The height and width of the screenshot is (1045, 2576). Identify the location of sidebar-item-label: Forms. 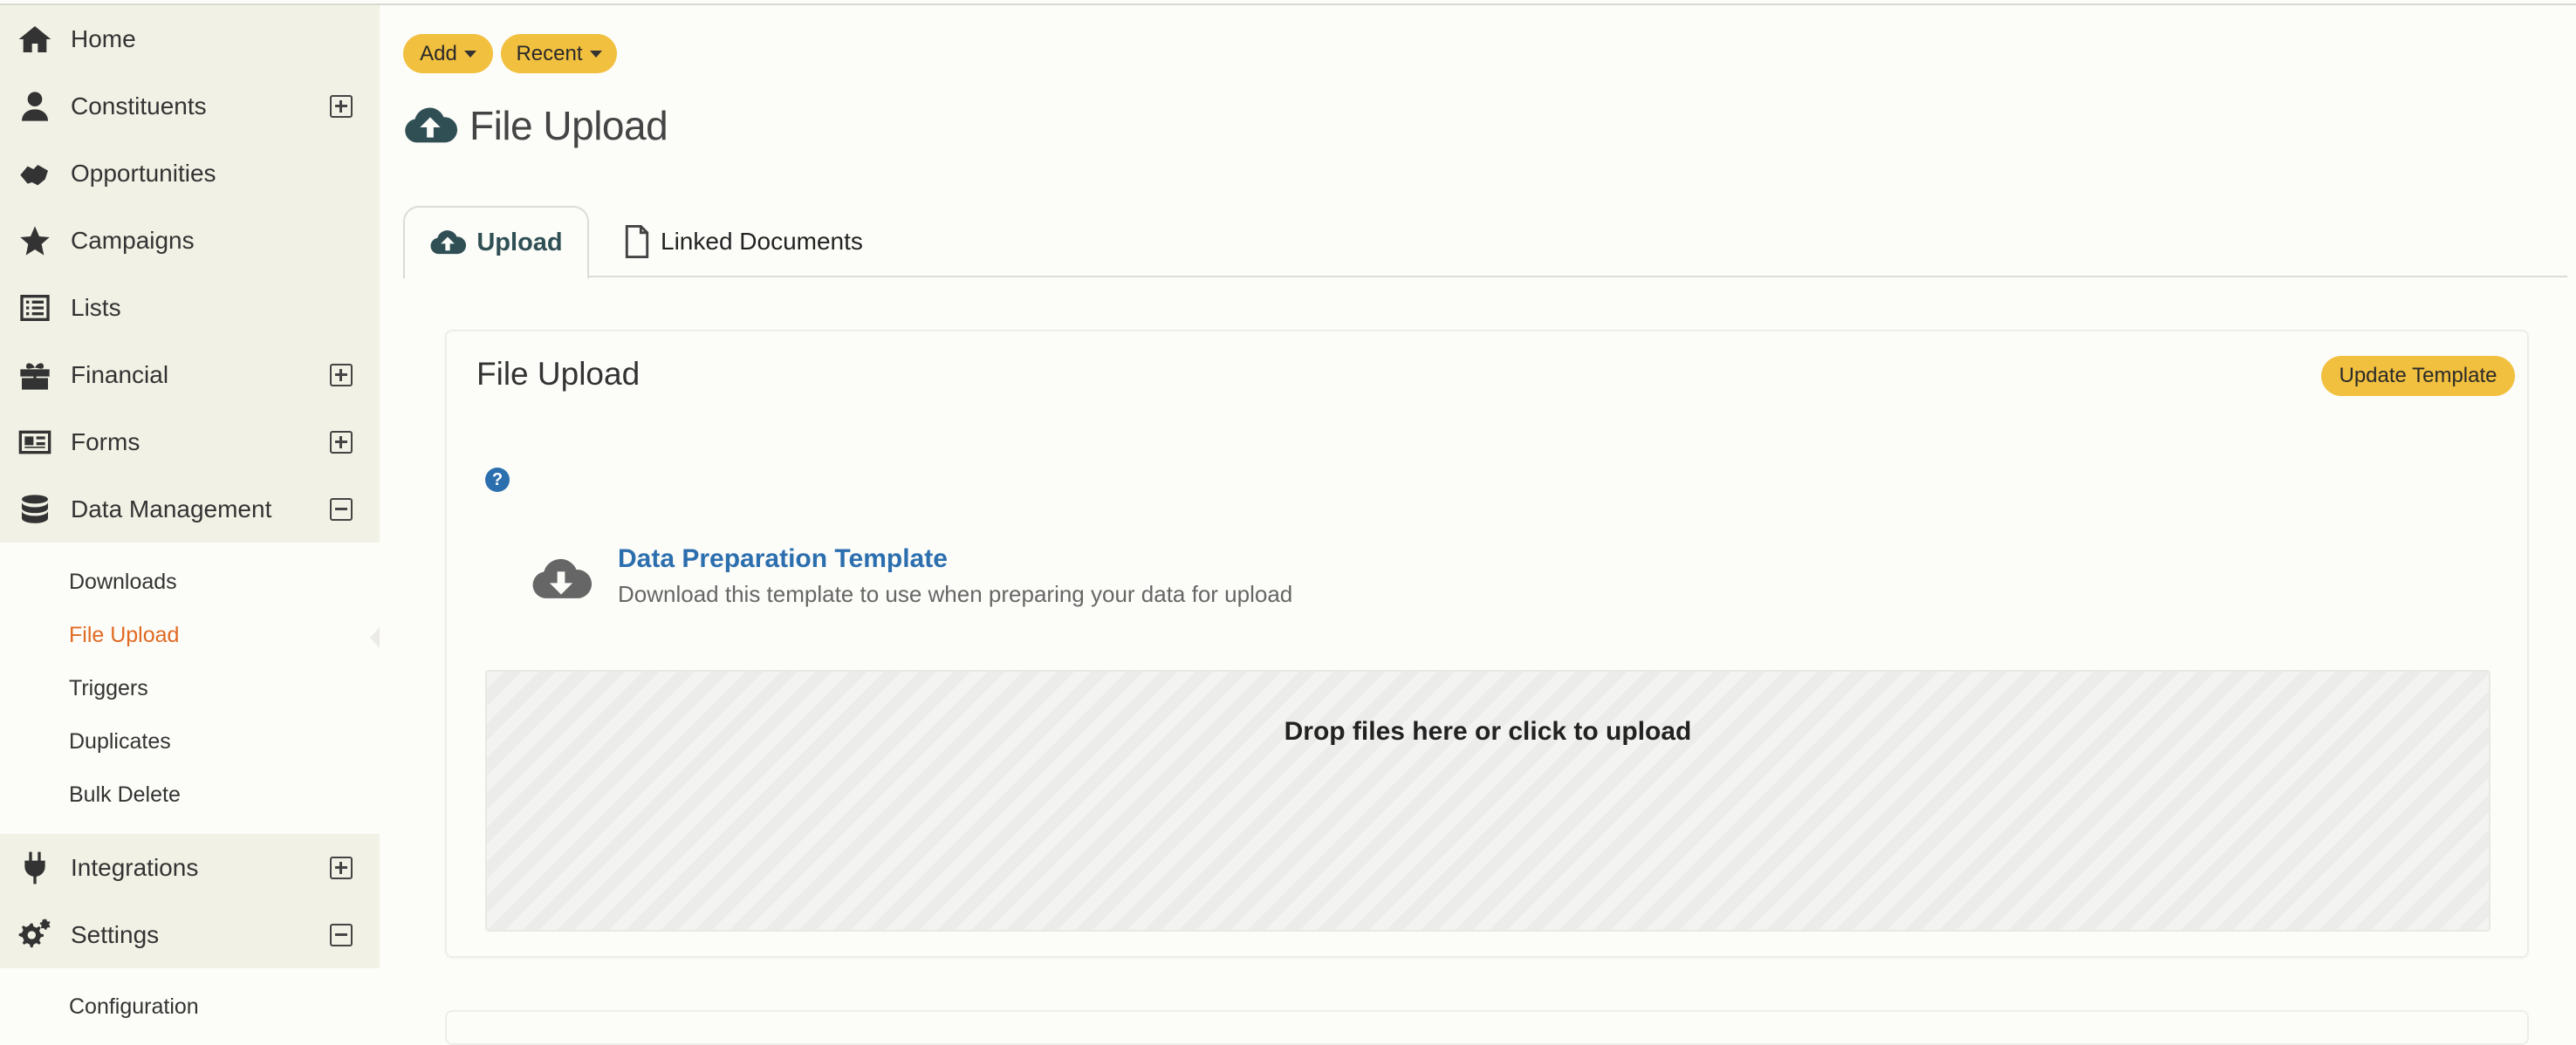
(105, 441).